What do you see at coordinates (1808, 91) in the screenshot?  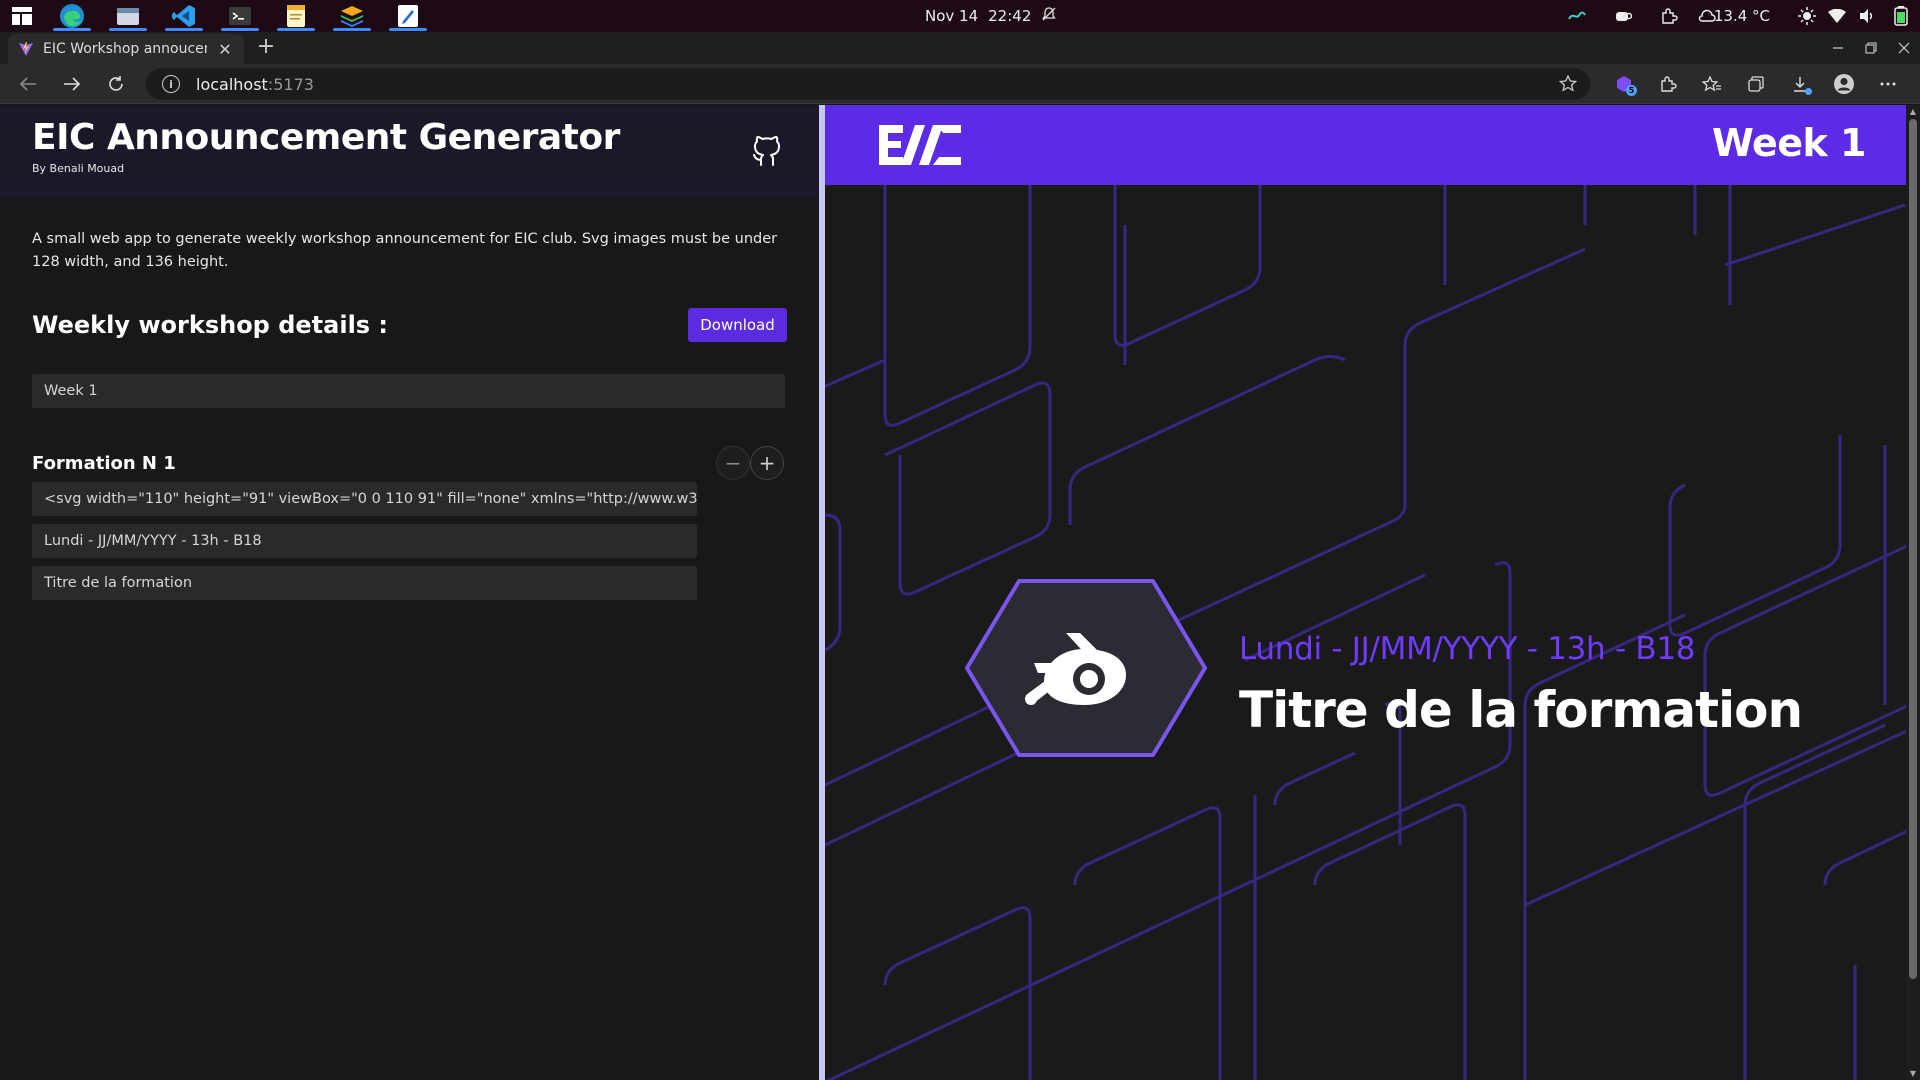 I see `download-dot` at bounding box center [1808, 91].